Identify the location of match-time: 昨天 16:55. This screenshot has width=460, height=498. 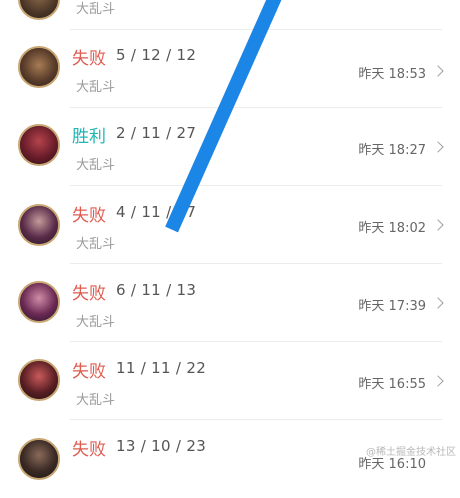
(392, 384).